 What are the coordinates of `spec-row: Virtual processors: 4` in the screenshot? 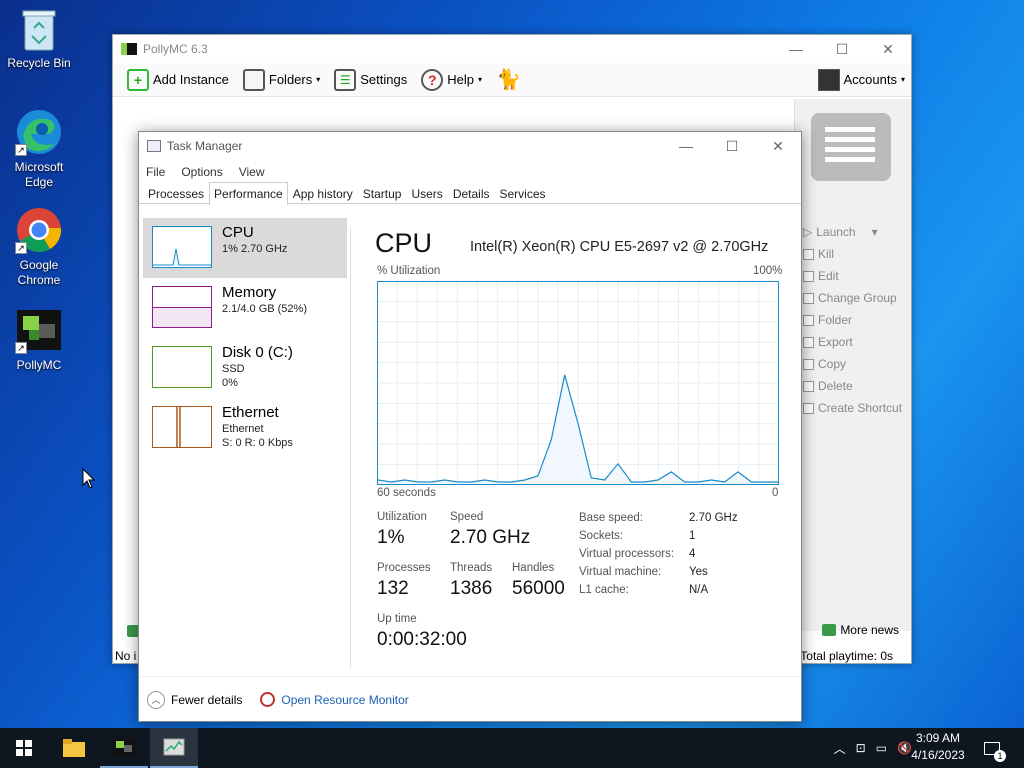 It's located at (679, 554).